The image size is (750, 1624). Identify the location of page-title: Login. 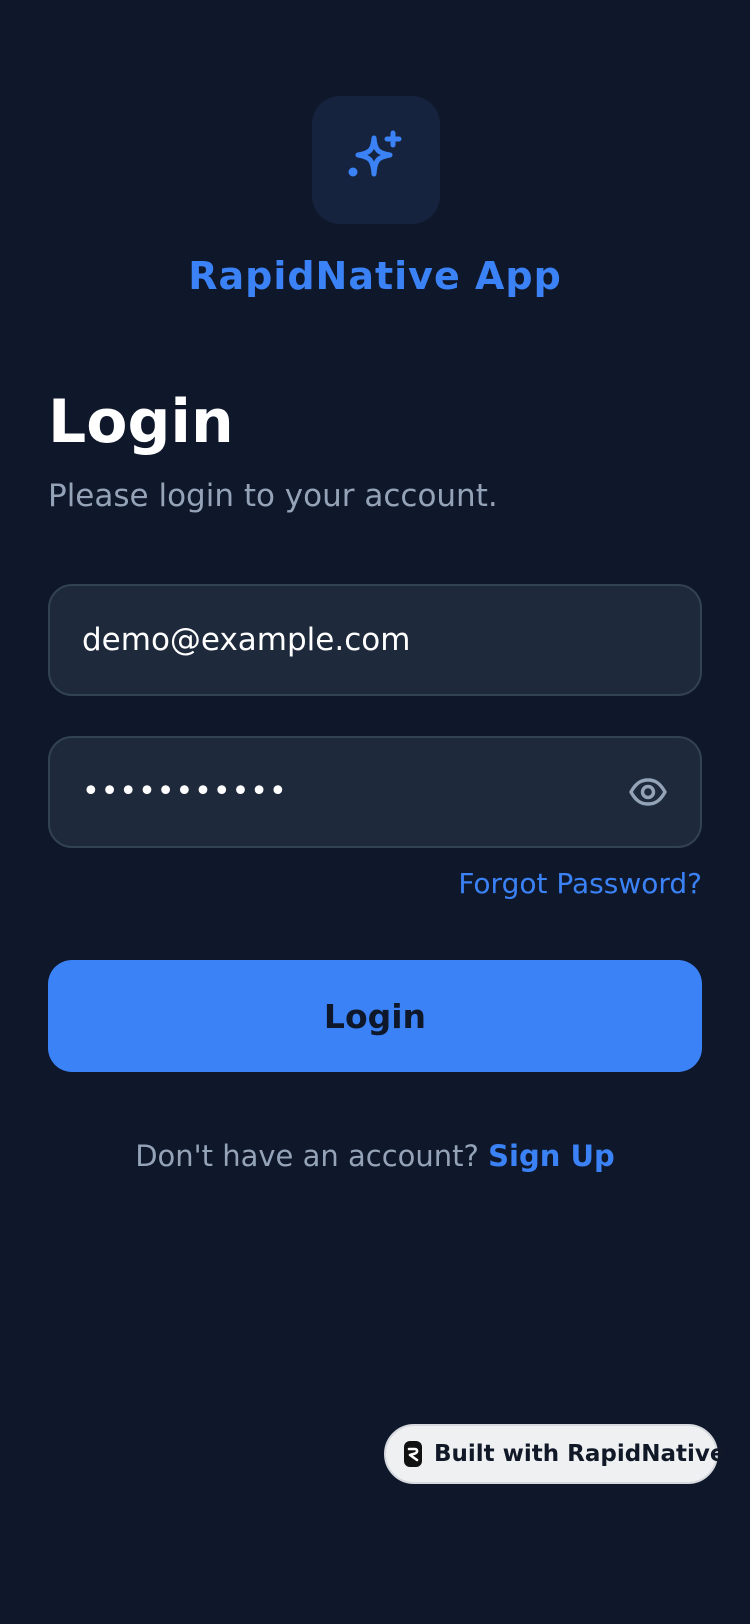
(141, 422).